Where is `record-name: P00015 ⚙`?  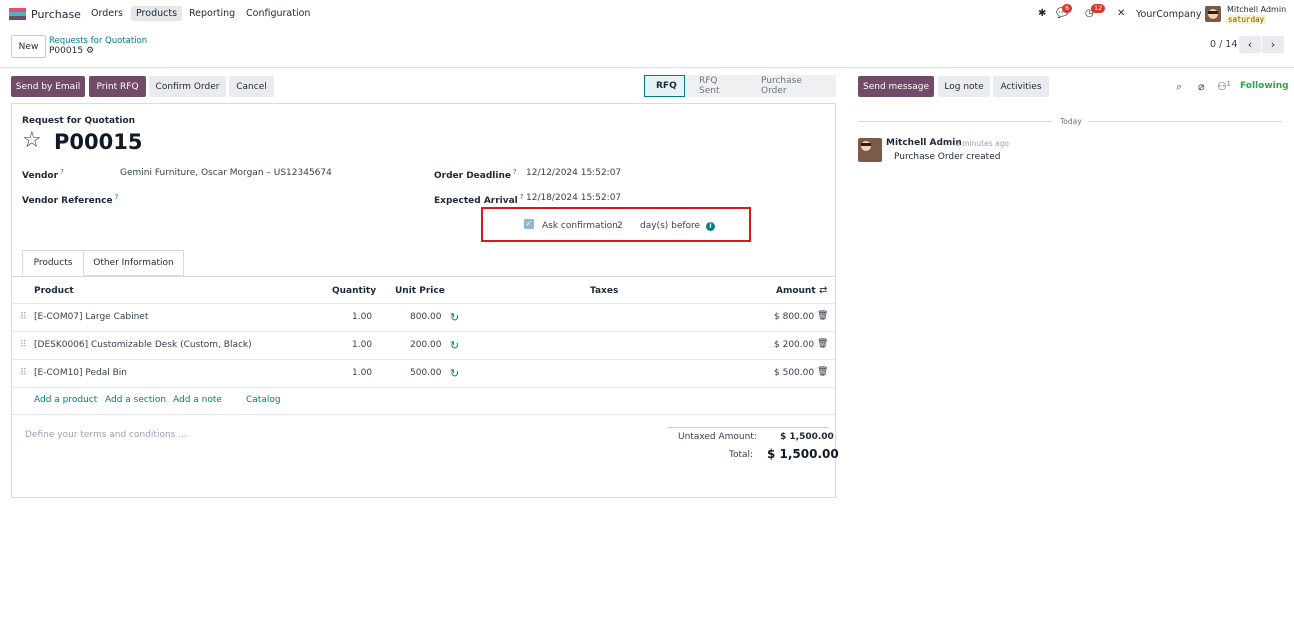
record-name: P00015 ⚙ is located at coordinates (71, 51).